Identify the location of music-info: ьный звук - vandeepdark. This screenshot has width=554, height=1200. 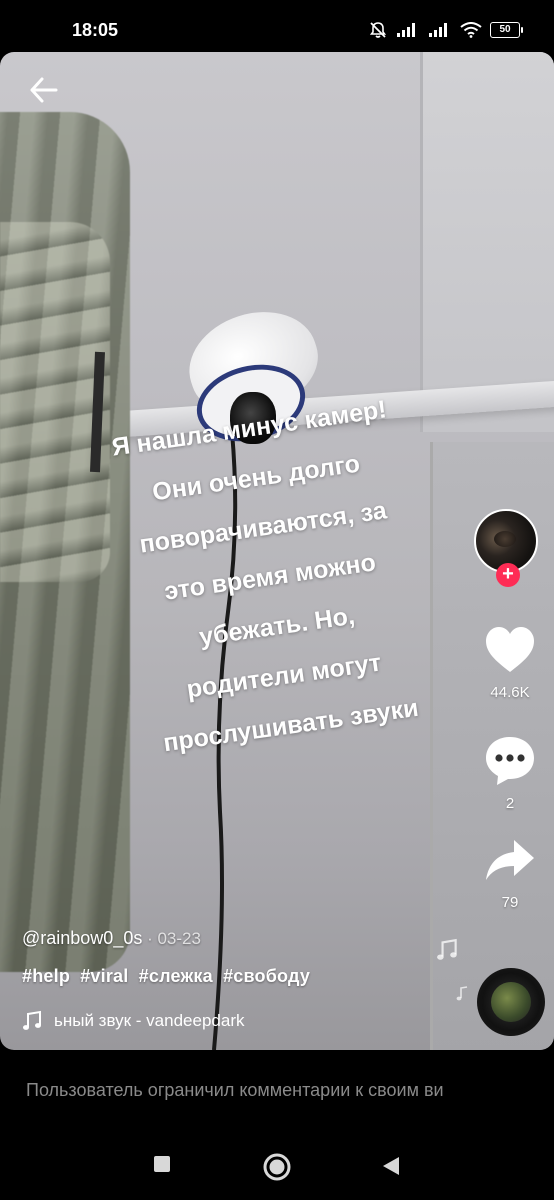
(157, 1021).